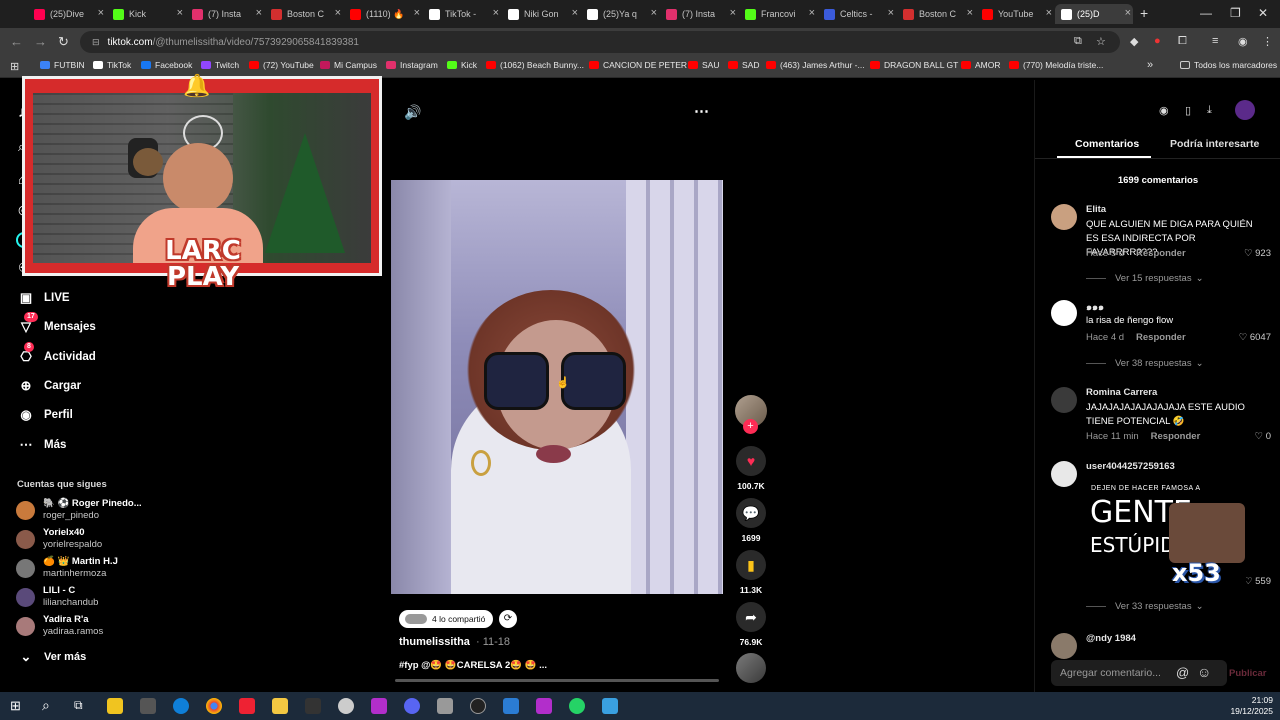 The height and width of the screenshot is (720, 1280). What do you see at coordinates (16, 41) in the screenshot?
I see `back-icon: ←` at bounding box center [16, 41].